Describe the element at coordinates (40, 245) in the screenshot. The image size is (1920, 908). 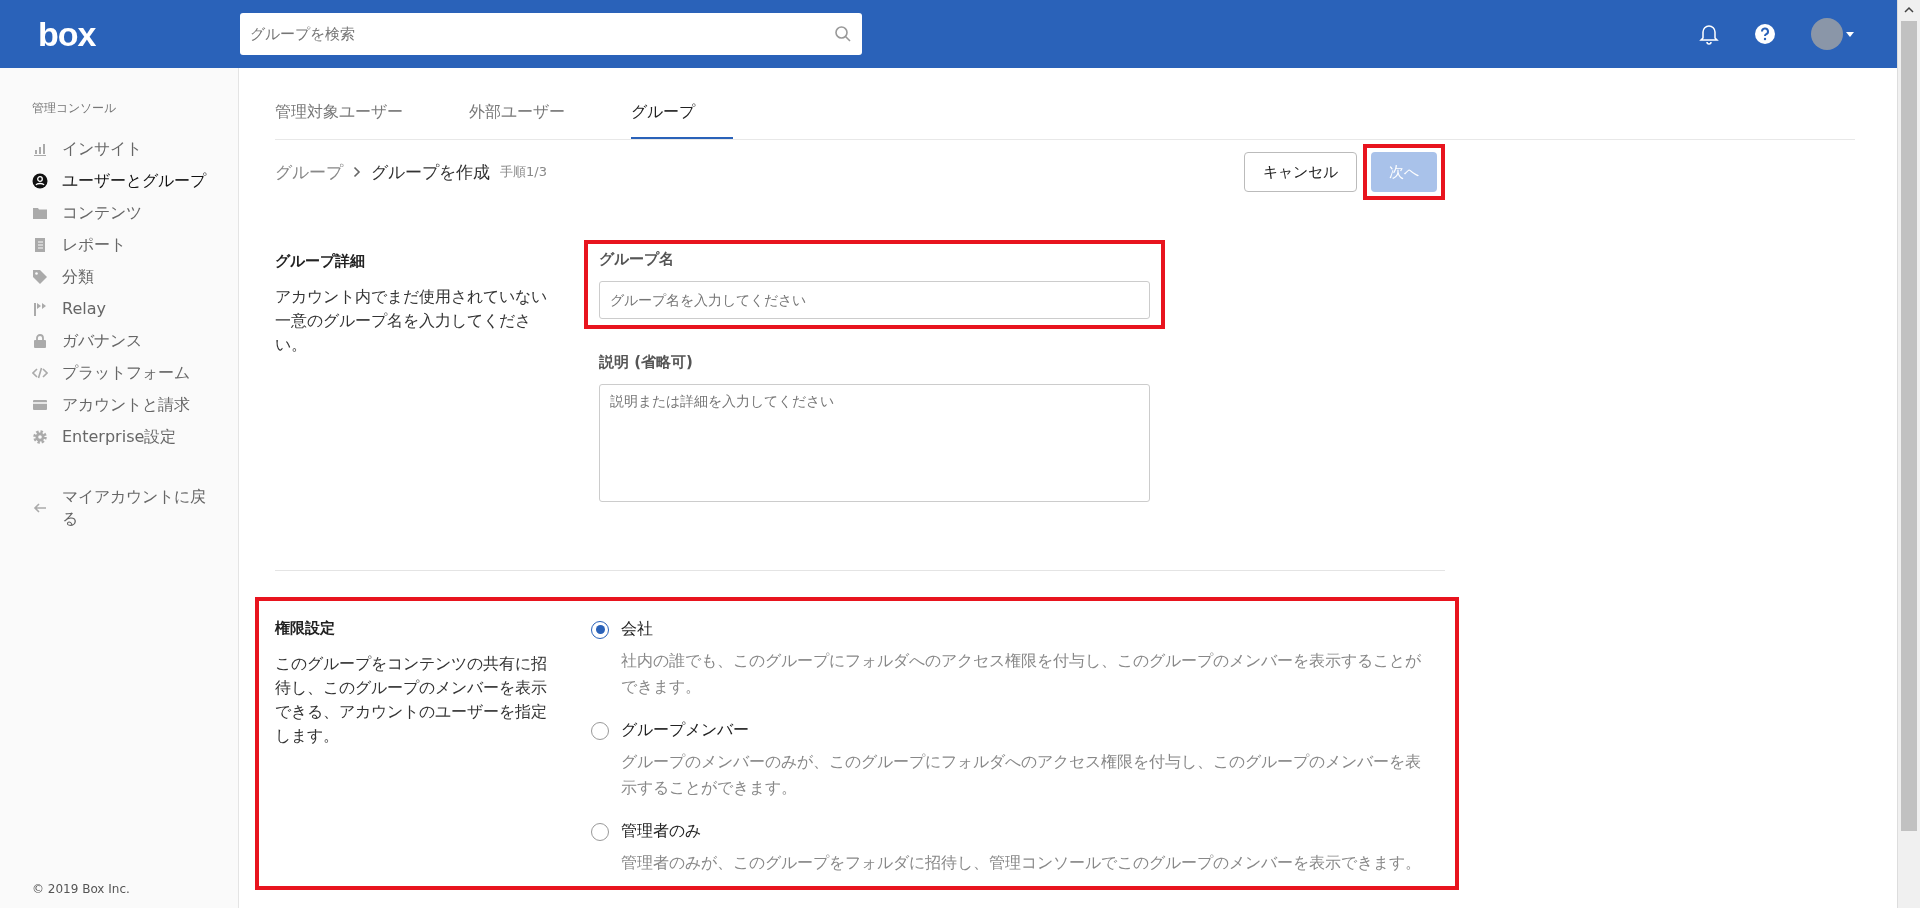
I see `document-icon` at that location.